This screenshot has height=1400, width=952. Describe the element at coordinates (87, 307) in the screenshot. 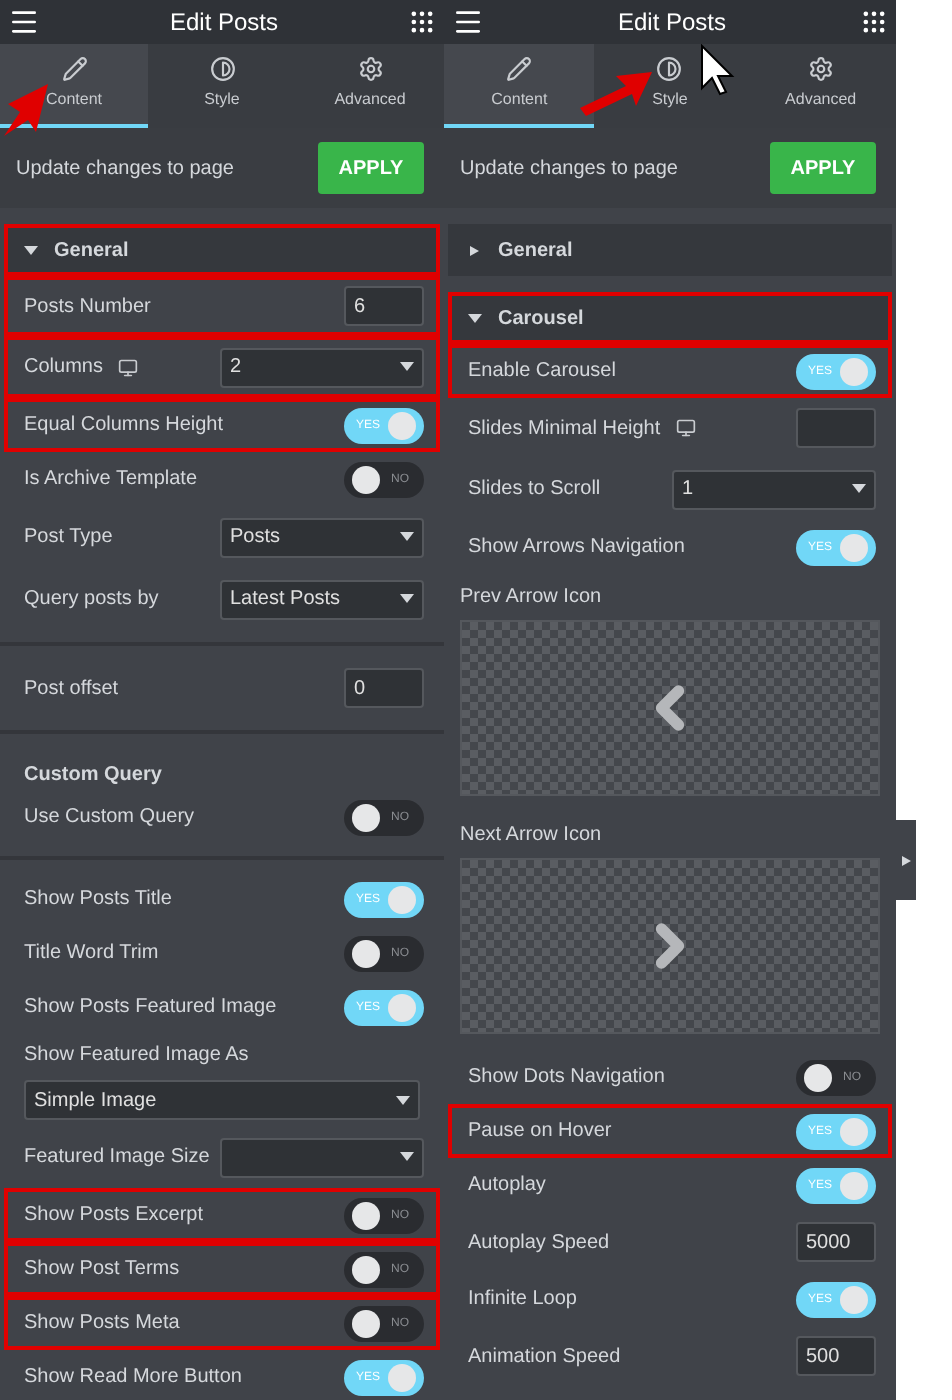

I see `field-label: Posts Number` at that location.